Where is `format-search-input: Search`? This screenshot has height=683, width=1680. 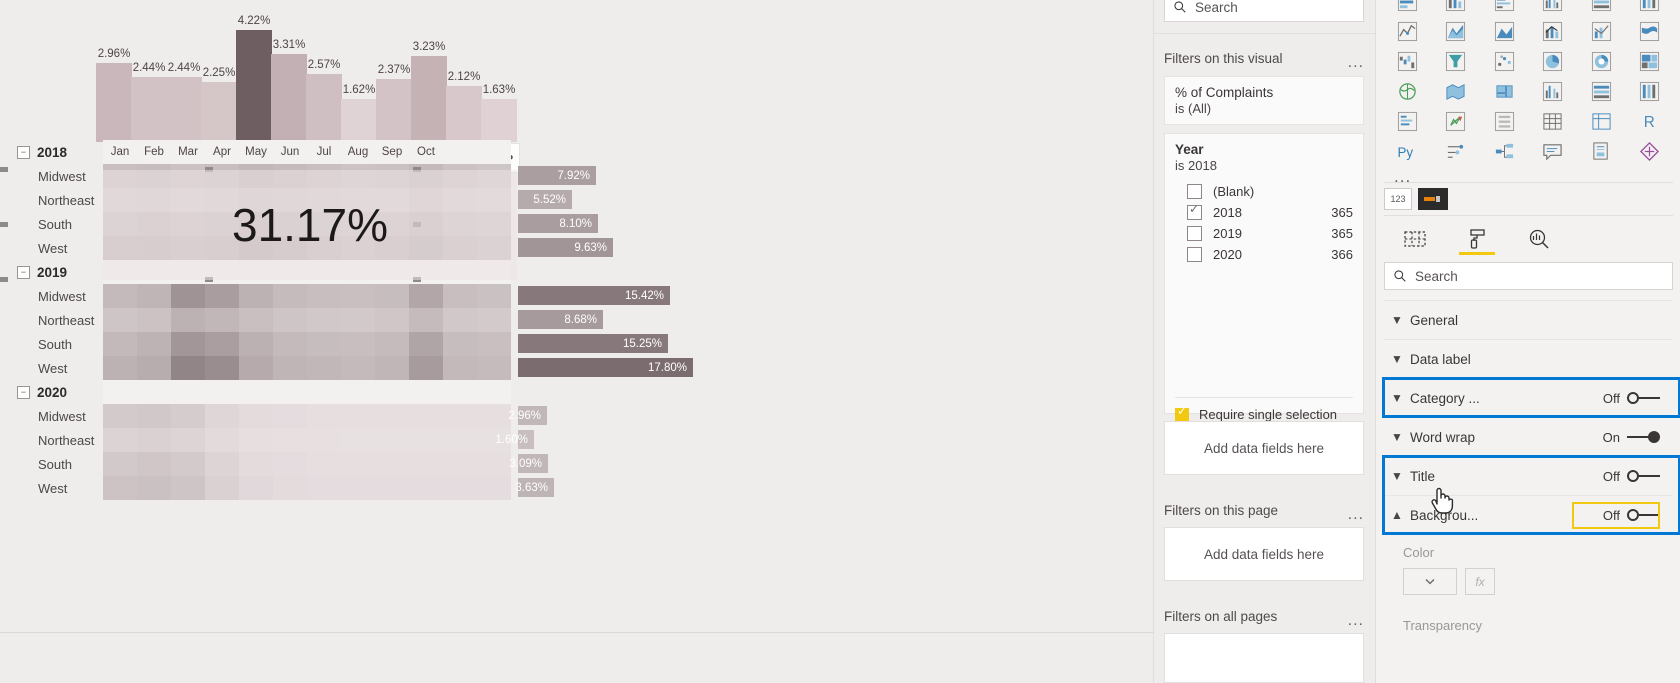
format-search-input: Search is located at coordinates (1528, 276).